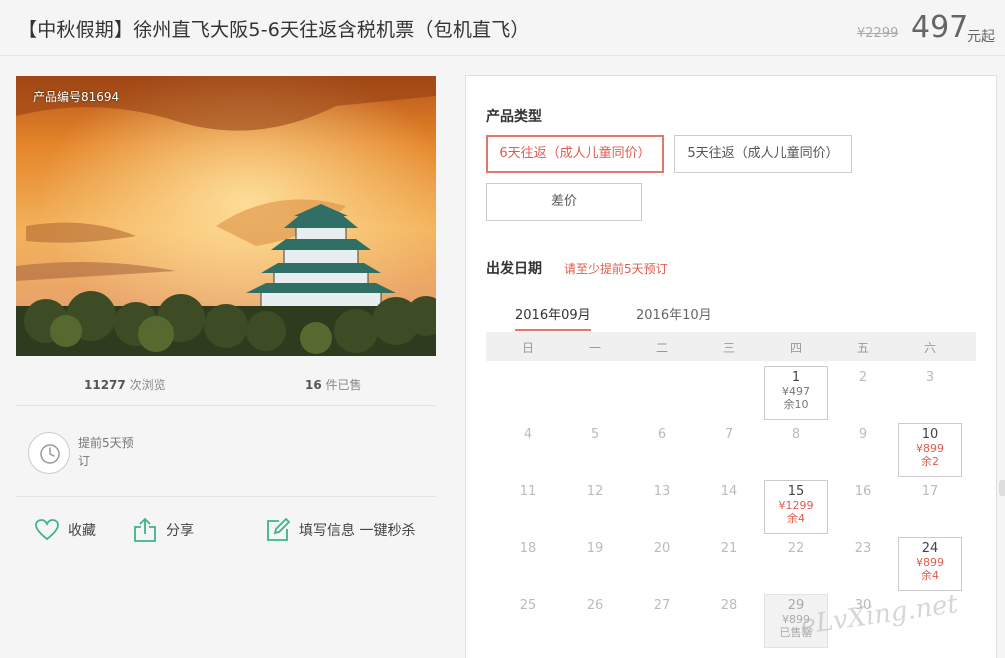 The width and height of the screenshot is (1005, 658). I want to click on calendar-day: 11, so click(528, 494).